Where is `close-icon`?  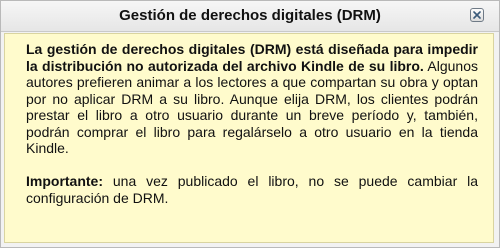 close-icon is located at coordinates (477, 15).